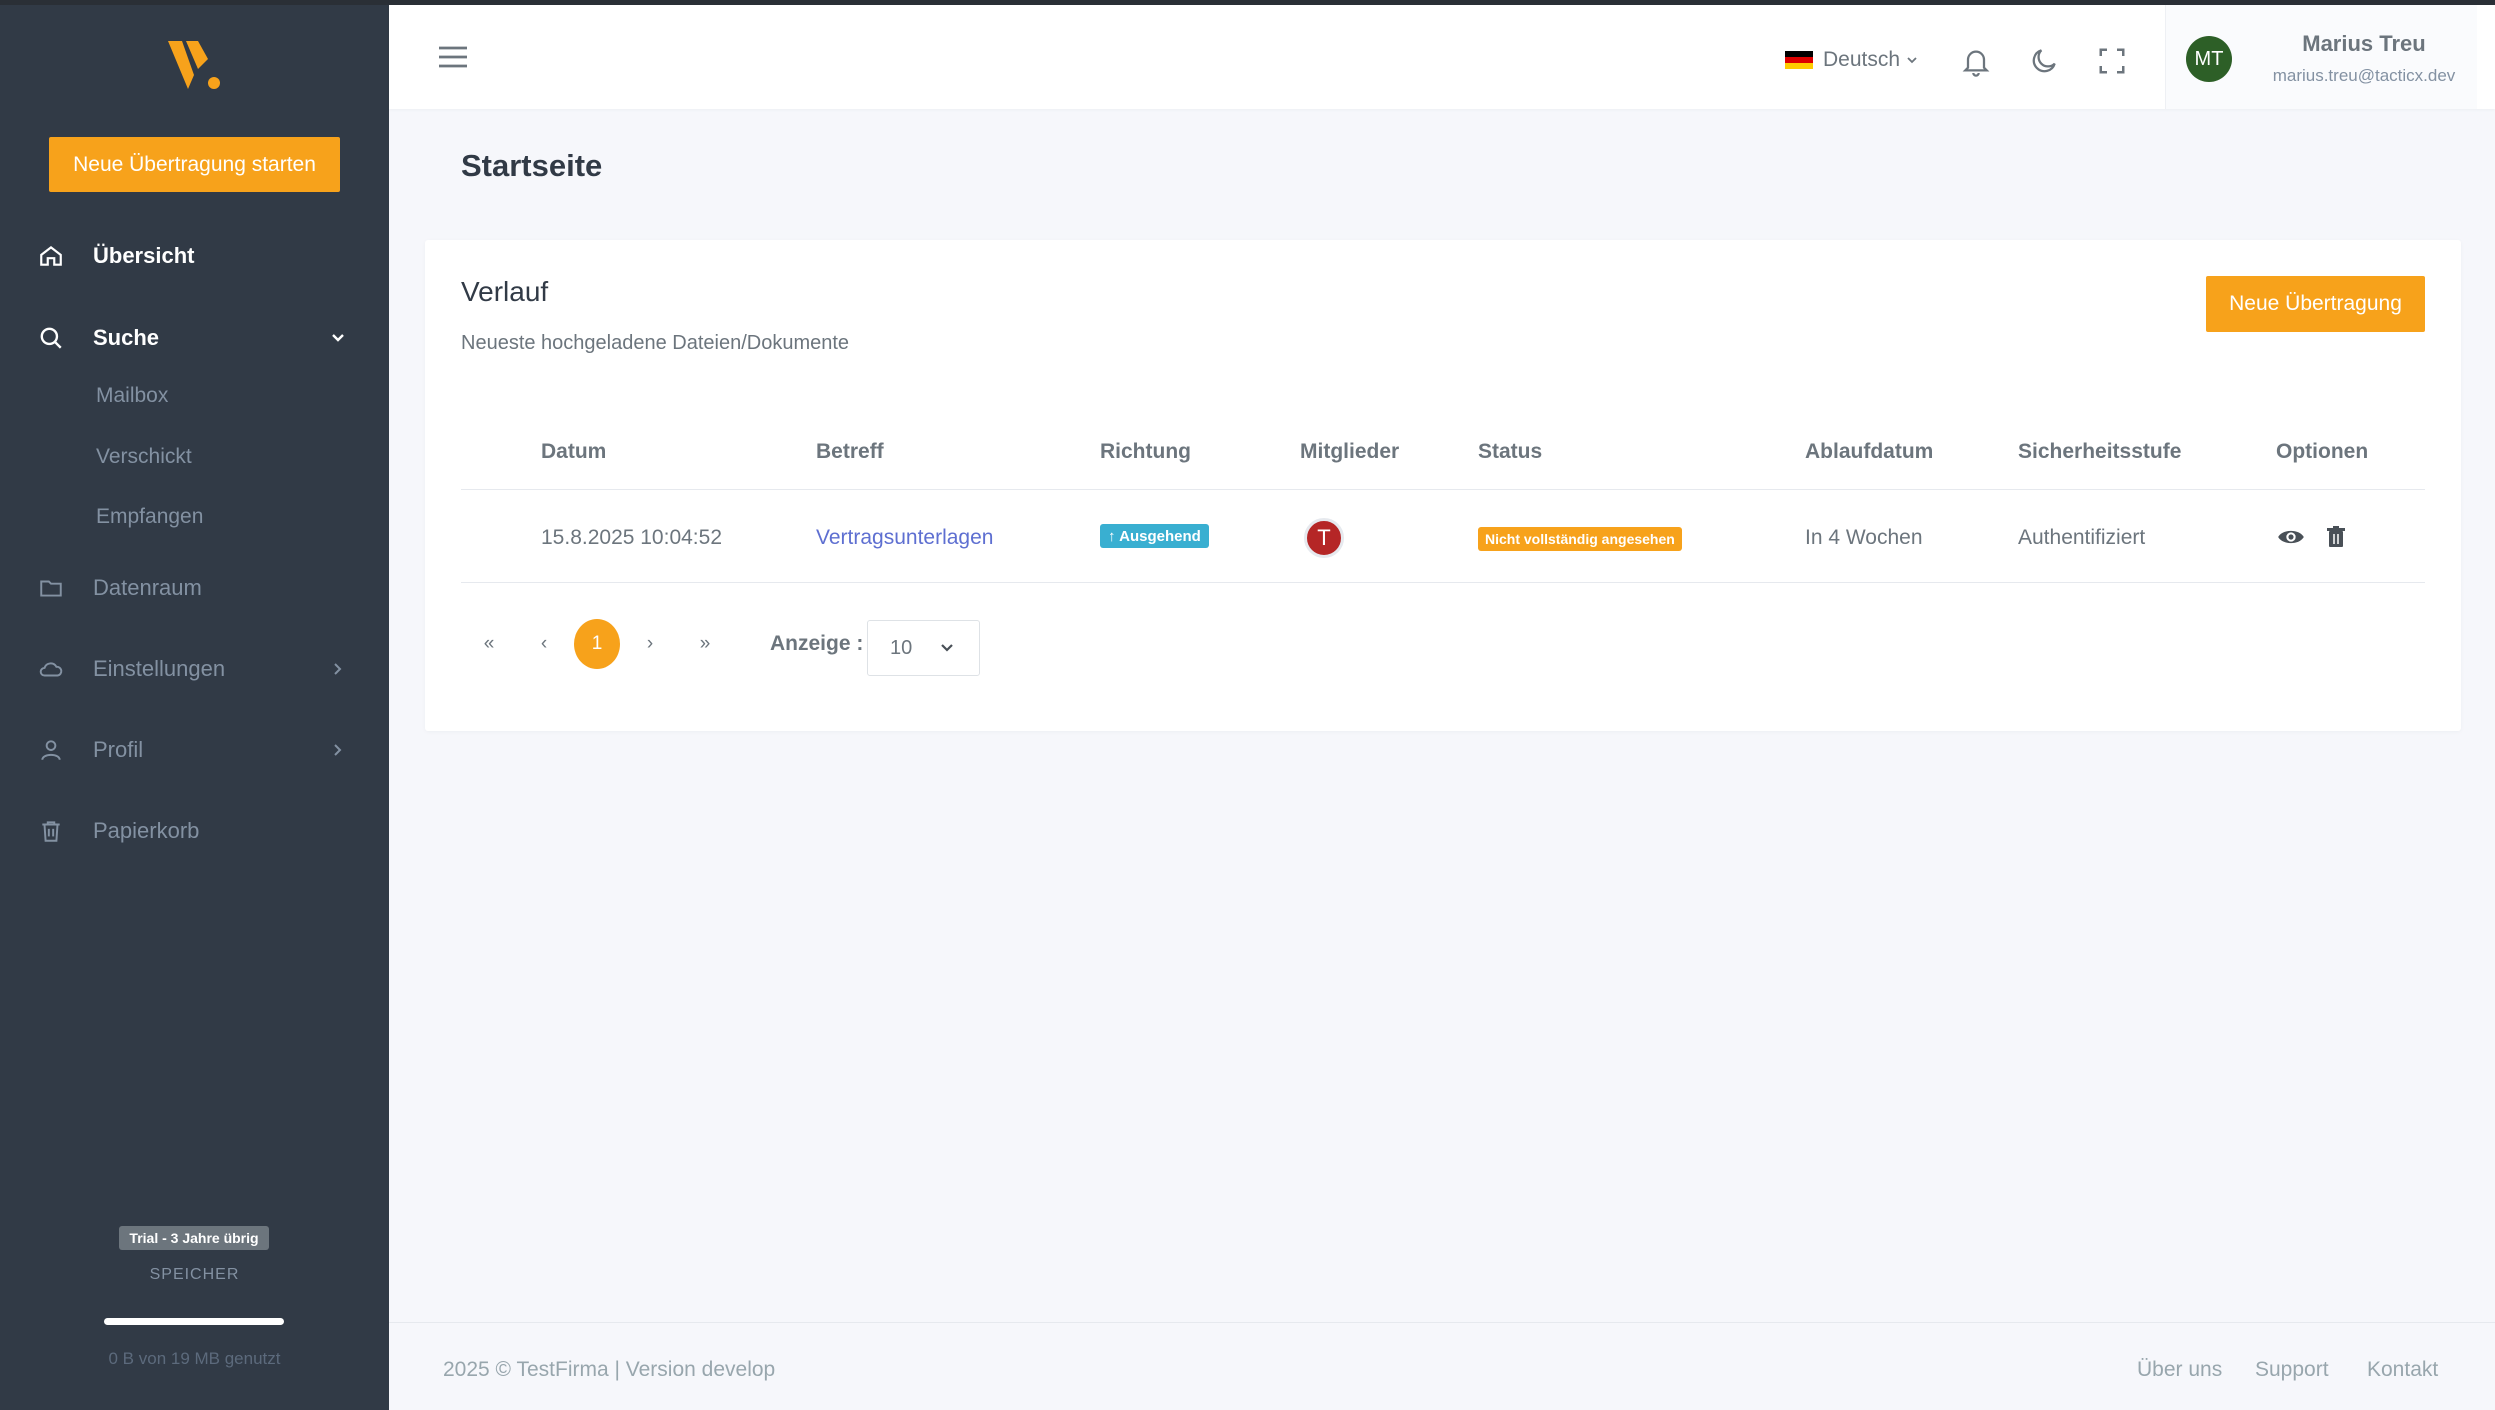 Image resolution: width=2495 pixels, height=1410 pixels. Describe the element at coordinates (2336, 537) in the screenshot. I see `delete-trash-icon` at that location.